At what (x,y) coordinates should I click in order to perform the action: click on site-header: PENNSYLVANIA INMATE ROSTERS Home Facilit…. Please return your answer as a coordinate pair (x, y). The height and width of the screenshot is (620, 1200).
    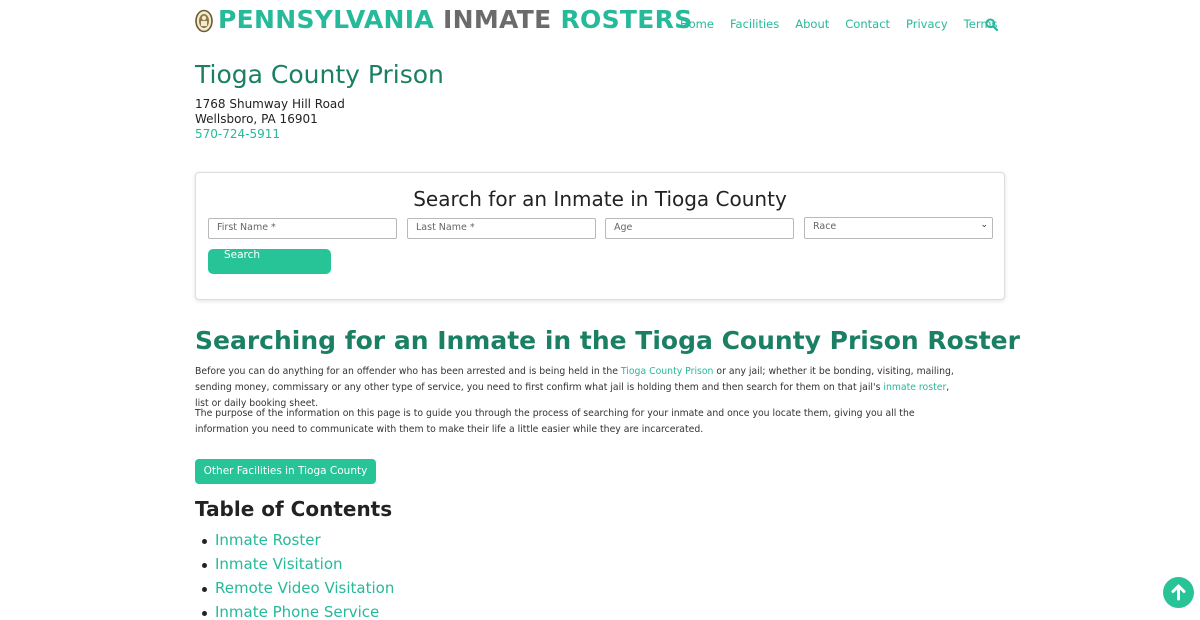
    Looking at the image, I should click on (600, 22).